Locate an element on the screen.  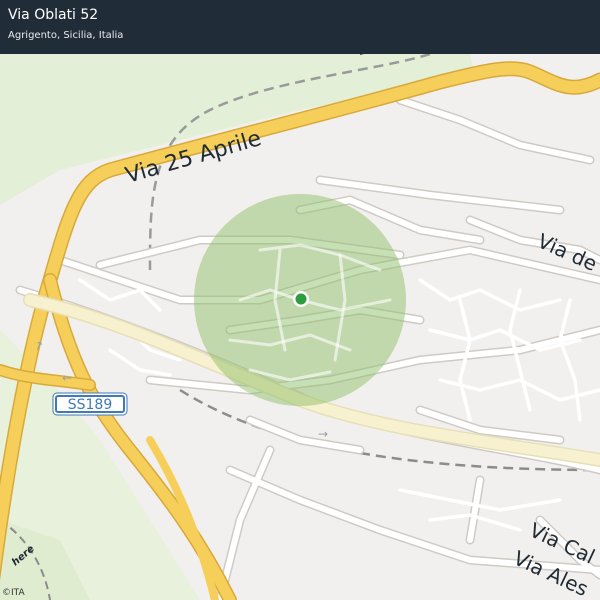
direction-arrow: ← is located at coordinates (67, 378).